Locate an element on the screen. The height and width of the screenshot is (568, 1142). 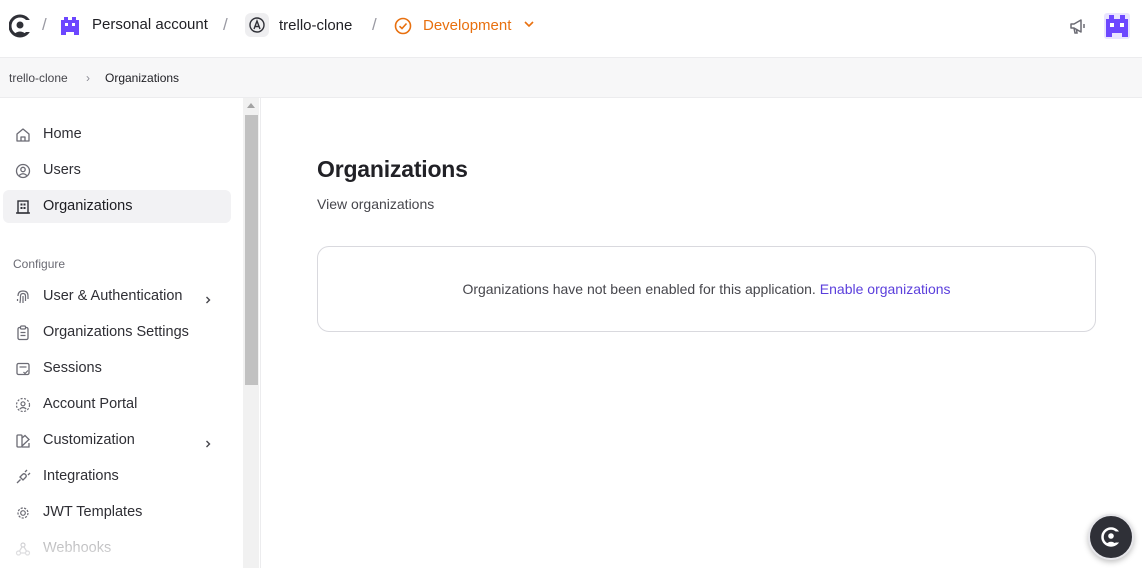
sidebar-item-home: Home is located at coordinates (117, 134).